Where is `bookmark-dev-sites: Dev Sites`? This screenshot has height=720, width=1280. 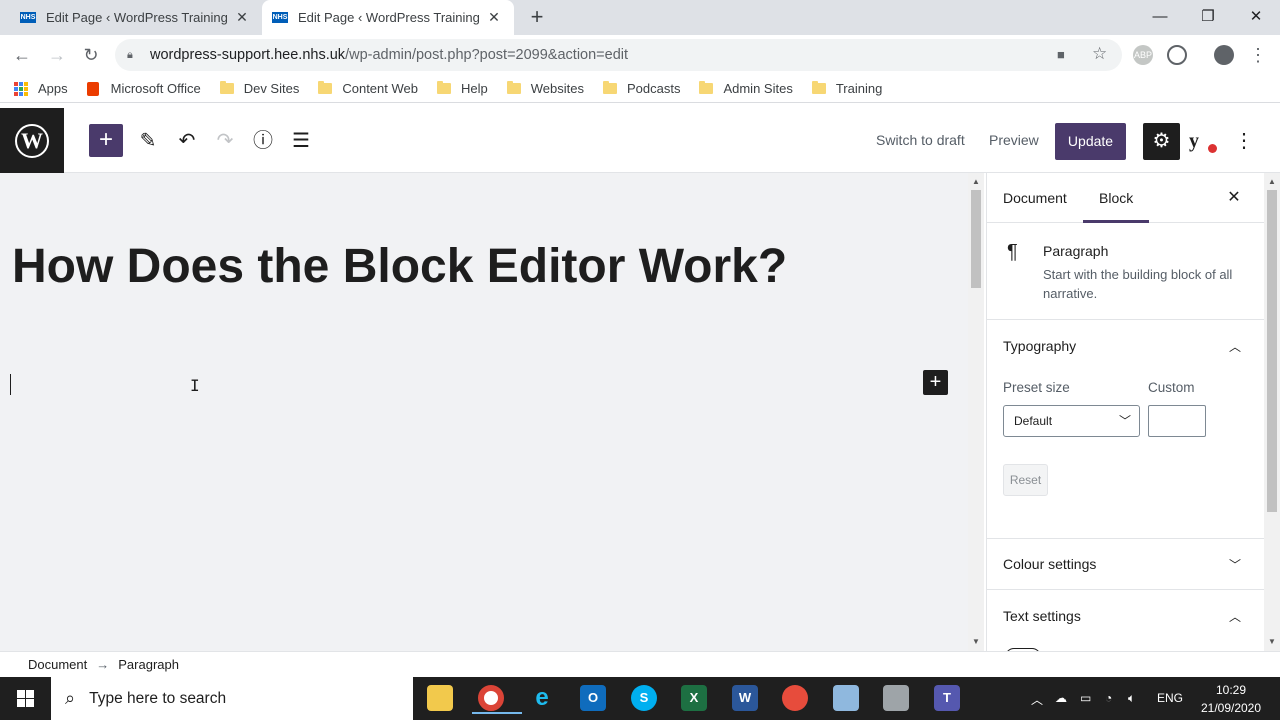
bookmark-dev-sites: Dev Sites is located at coordinates (259, 88).